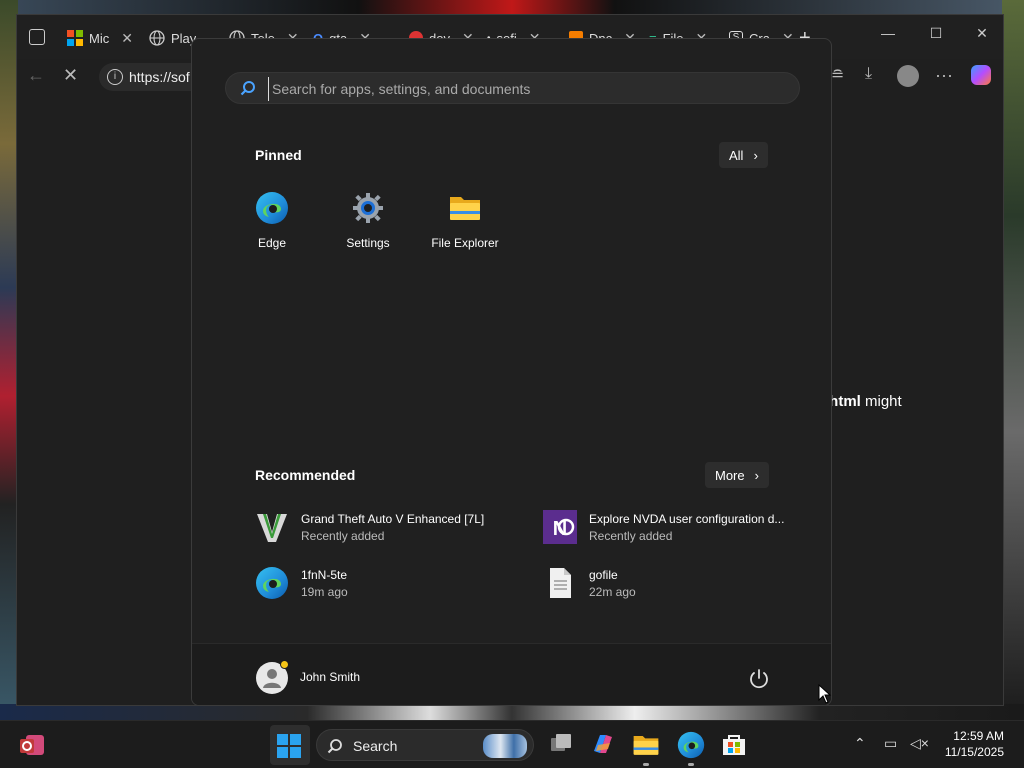 The width and height of the screenshot is (1024, 768). What do you see at coordinates (860, 743) in the screenshot?
I see `chevron-up-icon: ⌃` at bounding box center [860, 743].